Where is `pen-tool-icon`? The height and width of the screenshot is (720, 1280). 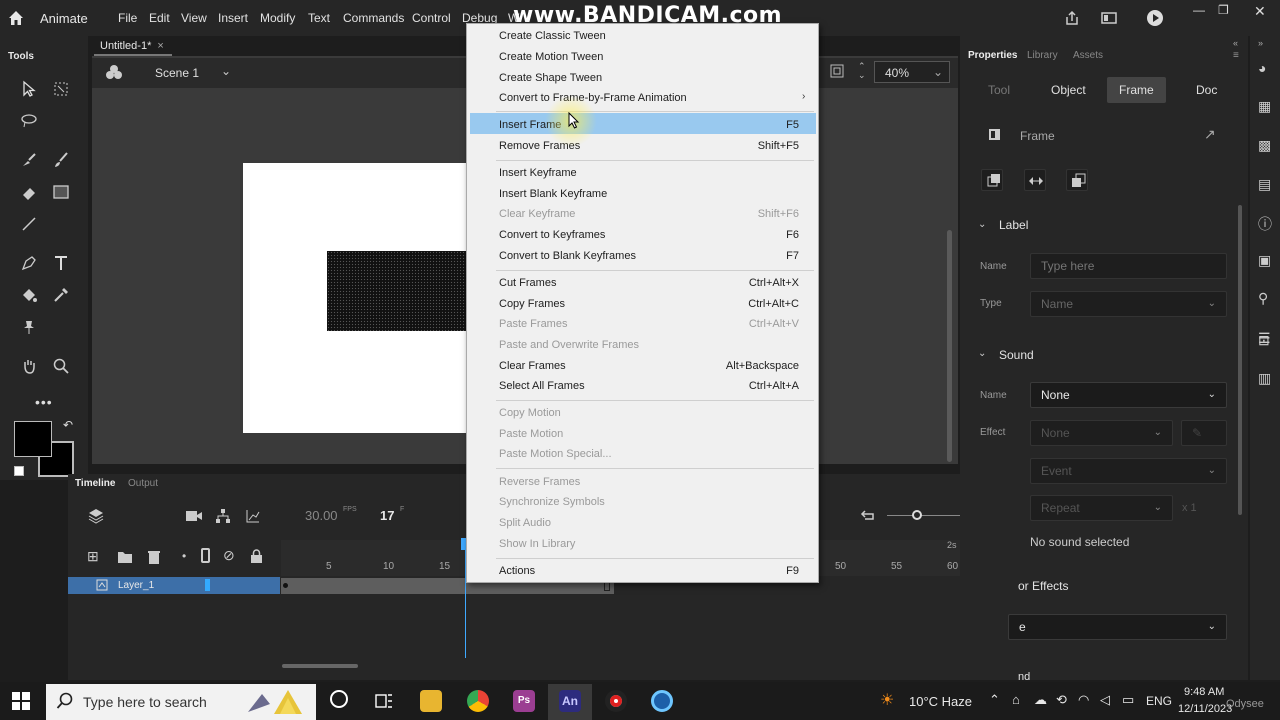 pen-tool-icon is located at coordinates (29, 263).